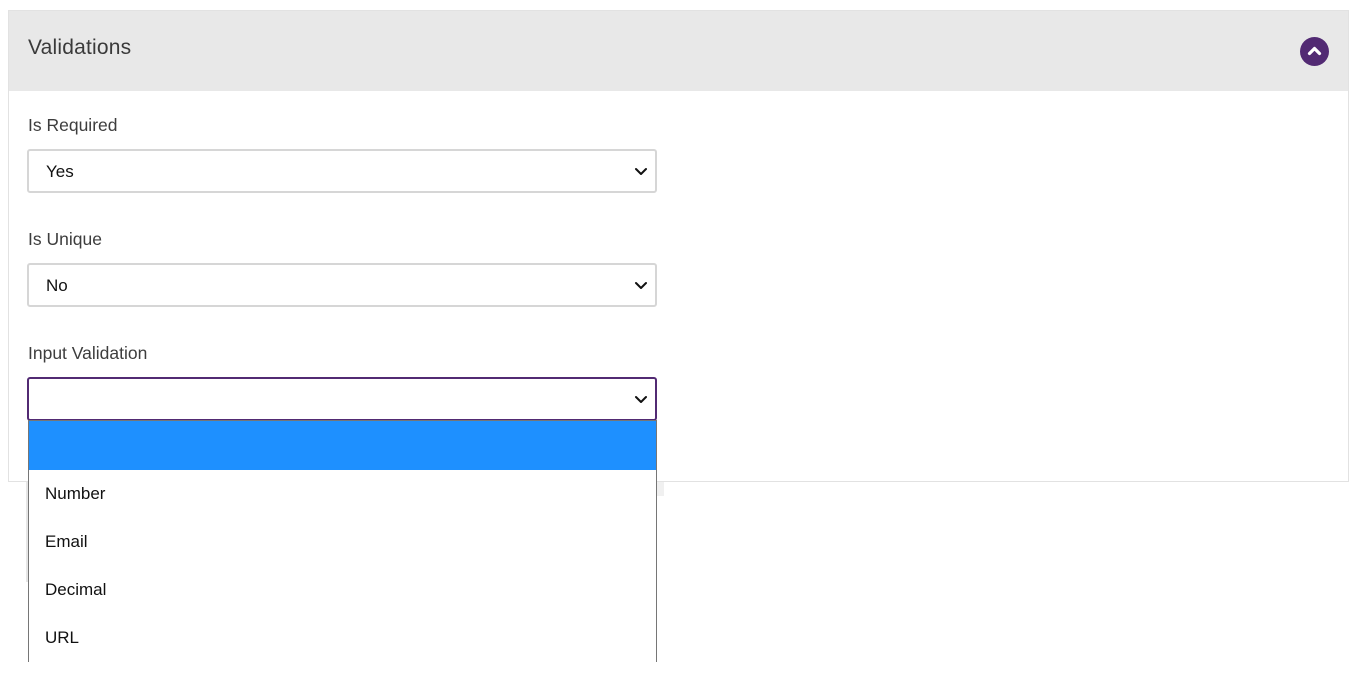 Image resolution: width=1363 pixels, height=682 pixels. I want to click on background-element-edge-right, so click(660, 489).